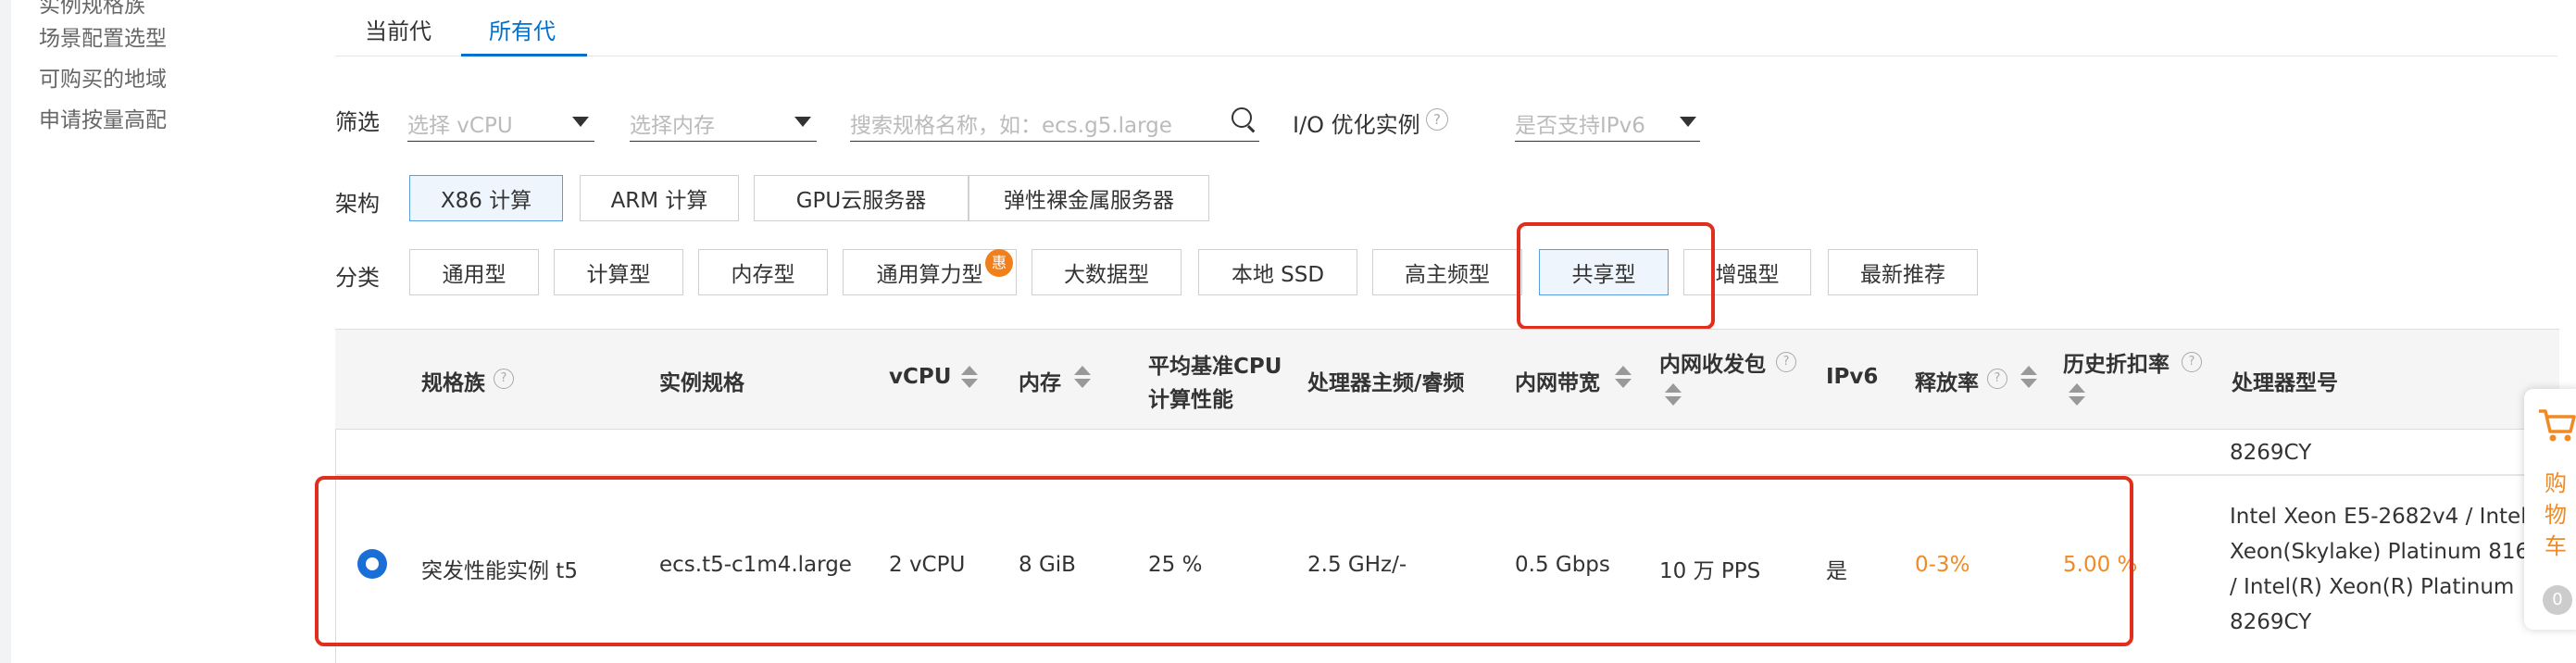  I want to click on col-spec: 实例规格, so click(701, 383).